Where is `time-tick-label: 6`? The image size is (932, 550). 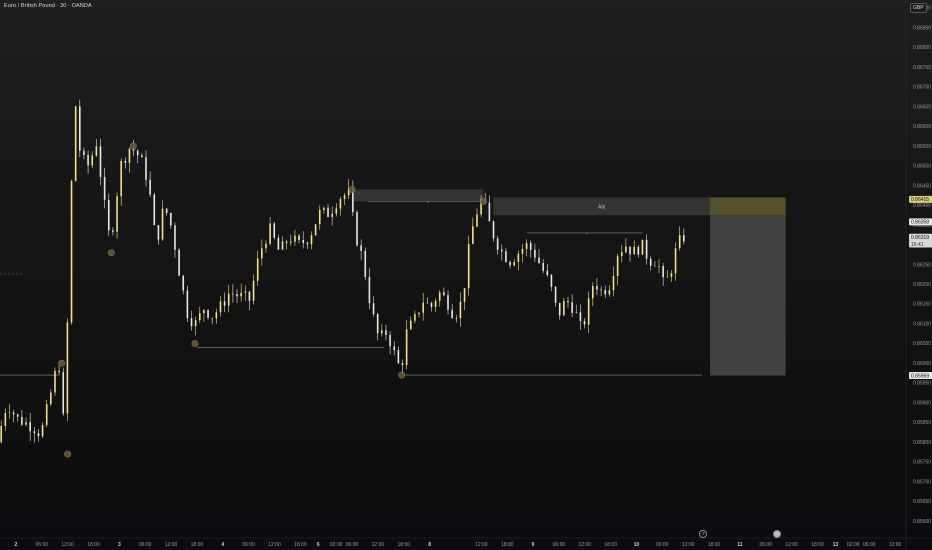
time-tick-label: 6 is located at coordinates (318, 545).